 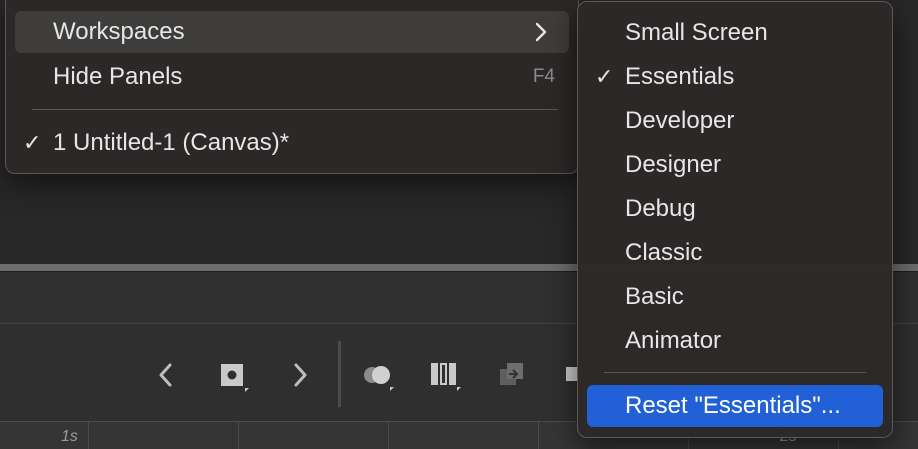 What do you see at coordinates (232, 375) in the screenshot?
I see `insert-keyframe-icon` at bounding box center [232, 375].